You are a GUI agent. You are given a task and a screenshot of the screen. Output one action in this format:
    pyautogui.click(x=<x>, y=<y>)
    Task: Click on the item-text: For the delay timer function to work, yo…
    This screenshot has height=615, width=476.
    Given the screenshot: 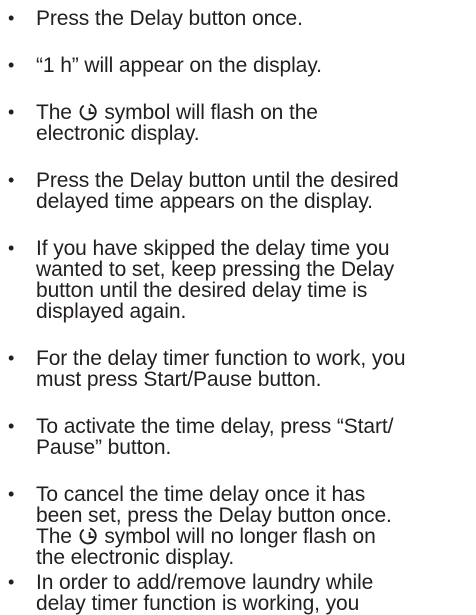 What is the action you would take?
    pyautogui.click(x=221, y=369)
    